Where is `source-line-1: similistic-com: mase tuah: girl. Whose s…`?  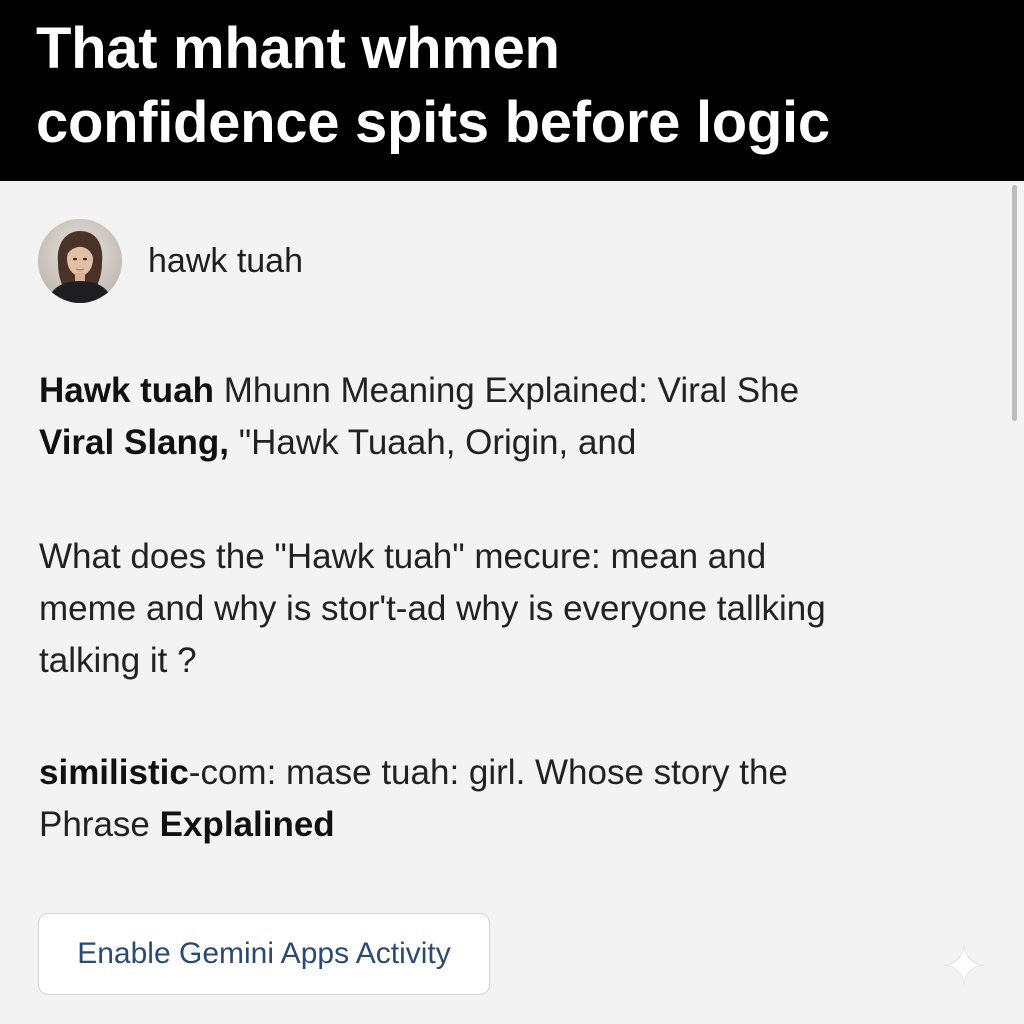 source-line-1: similistic-com: mase tuah: girl. Whose s… is located at coordinates (501, 773).